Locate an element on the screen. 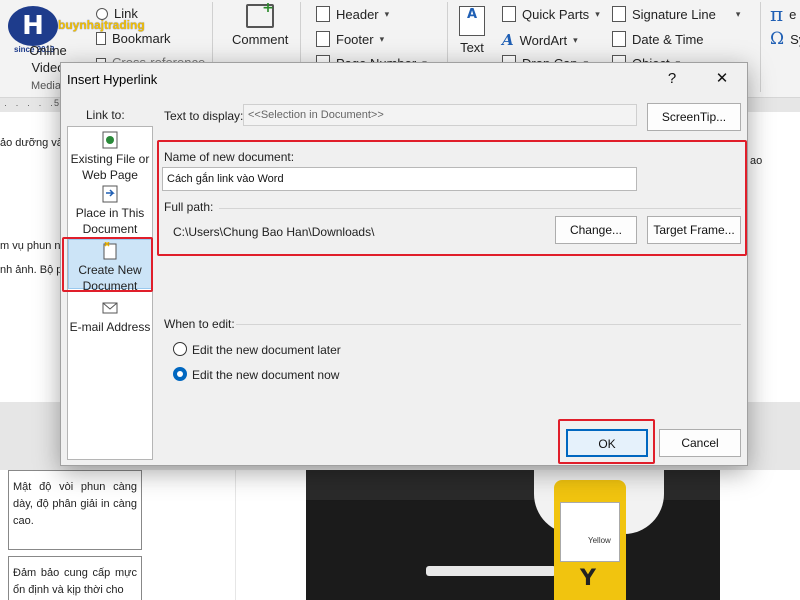 The image size is (800, 600). edit-later-radio is located at coordinates (180, 349).